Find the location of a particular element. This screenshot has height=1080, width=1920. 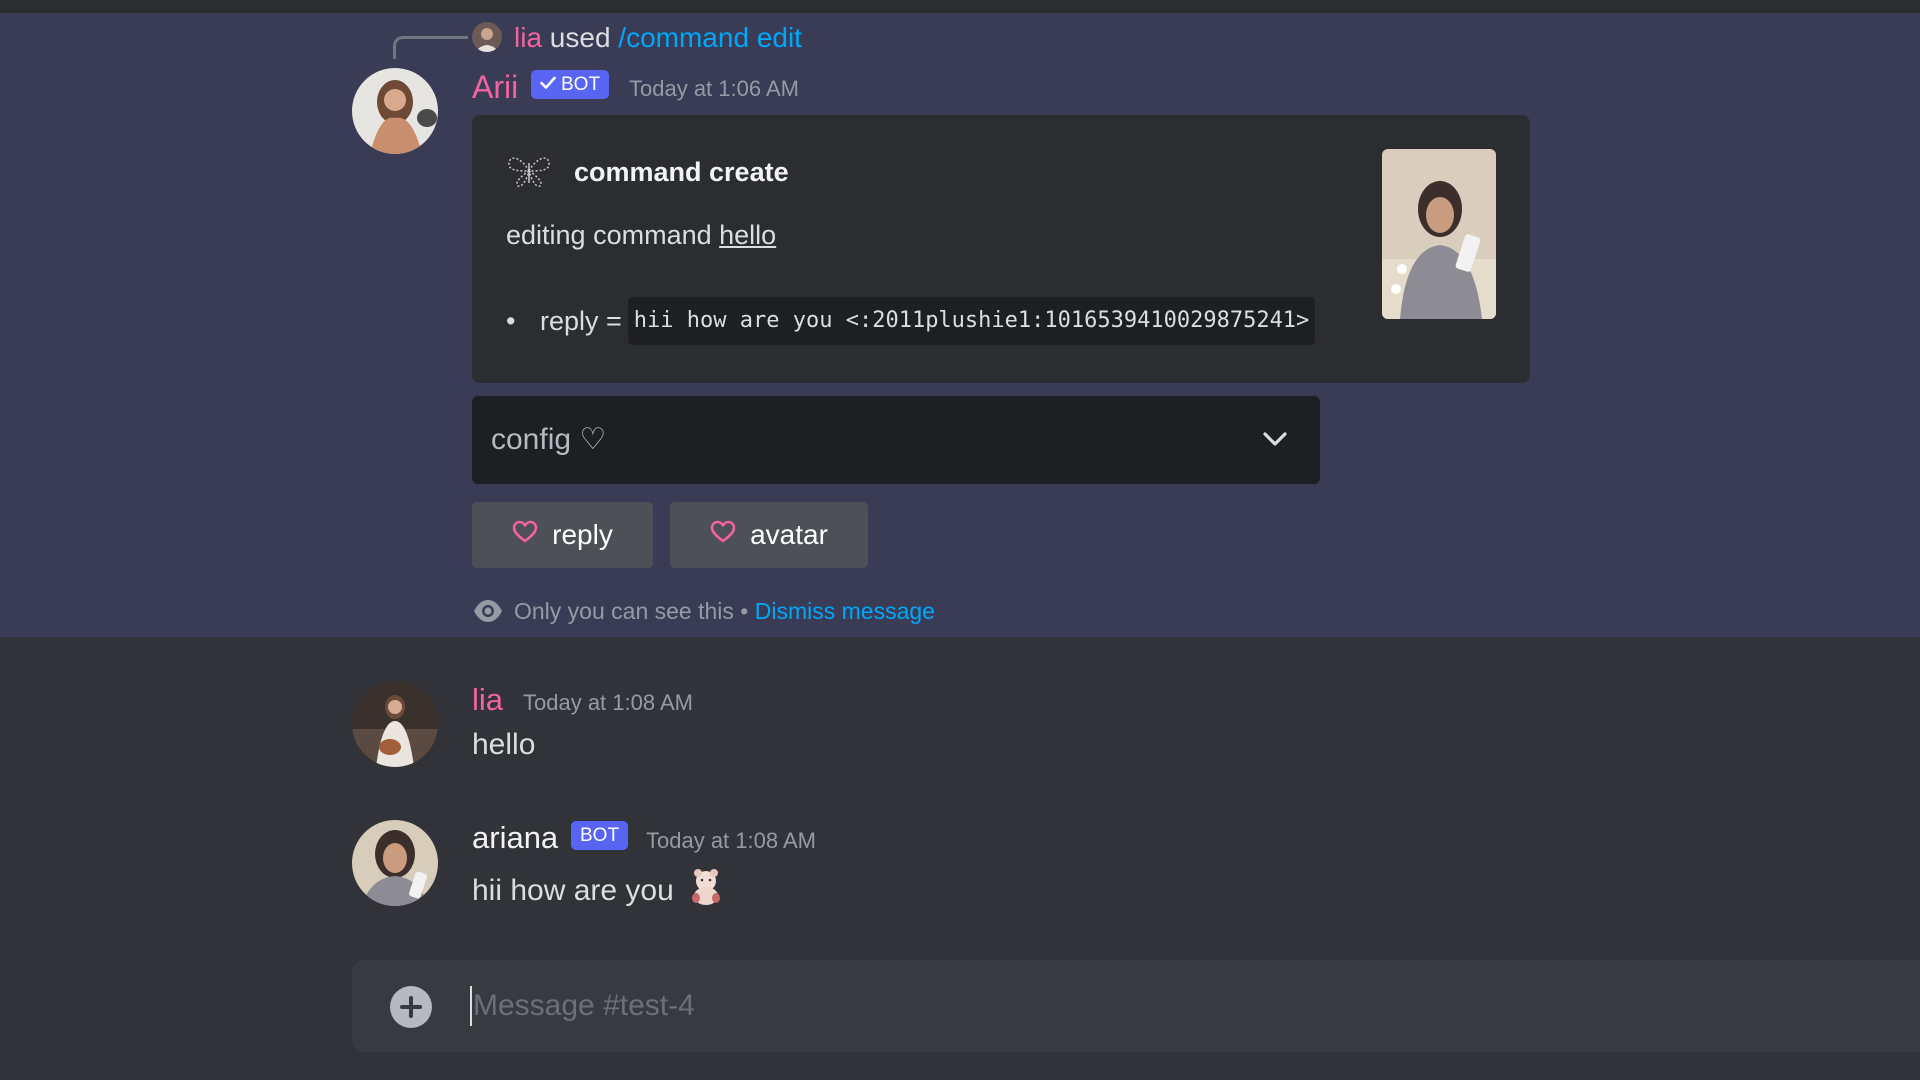

message-text-ariana: hii how are you is located at coordinates (573, 890).